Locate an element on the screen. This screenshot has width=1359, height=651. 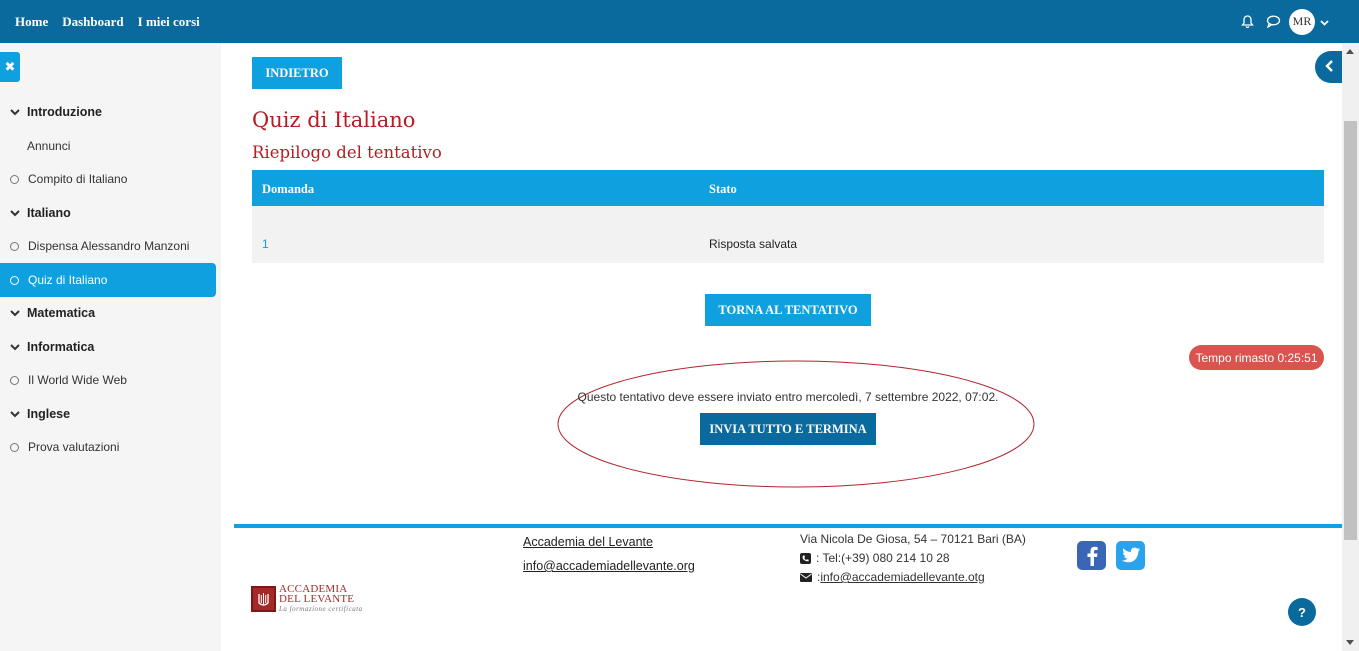
footer-email-link: info@accademiadellevante.org is located at coordinates (609, 566).